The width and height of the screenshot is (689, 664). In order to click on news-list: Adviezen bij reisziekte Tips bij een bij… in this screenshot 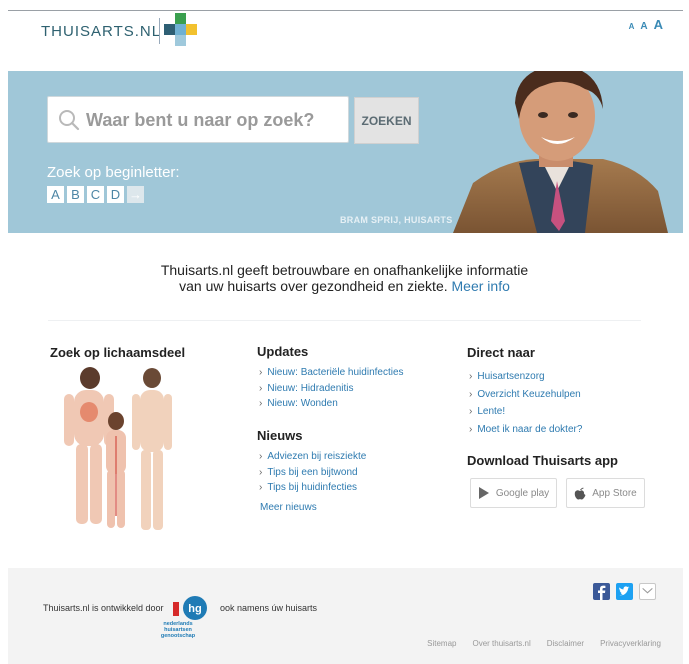, I will do `click(312, 472)`.